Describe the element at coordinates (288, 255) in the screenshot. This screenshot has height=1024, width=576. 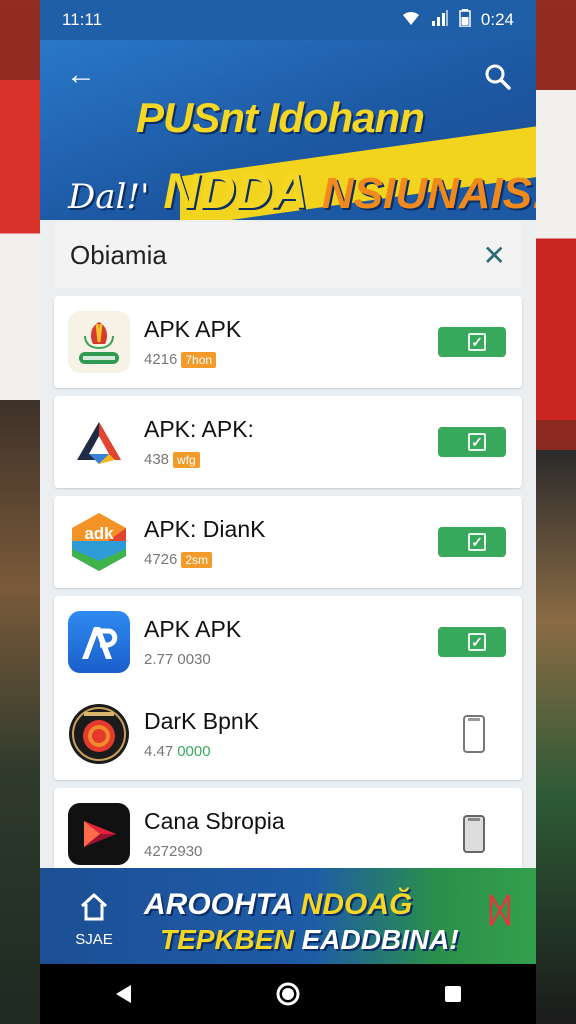
I see `list-header: Obiamia ✕` at that location.